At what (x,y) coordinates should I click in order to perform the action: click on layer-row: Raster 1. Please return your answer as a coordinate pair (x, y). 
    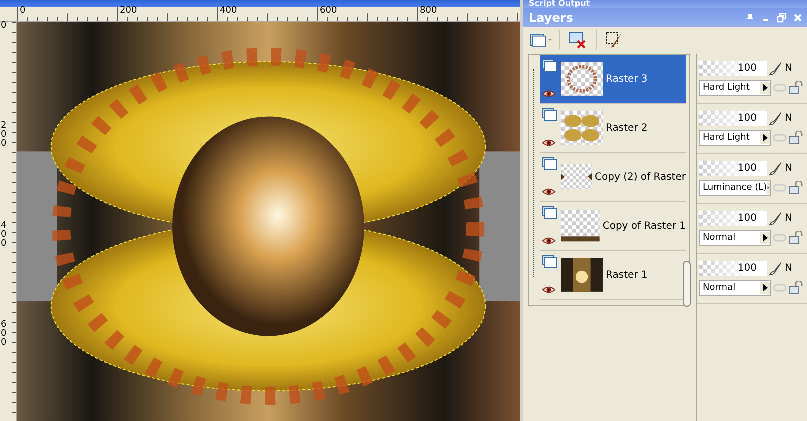
    Looking at the image, I should click on (613, 275).